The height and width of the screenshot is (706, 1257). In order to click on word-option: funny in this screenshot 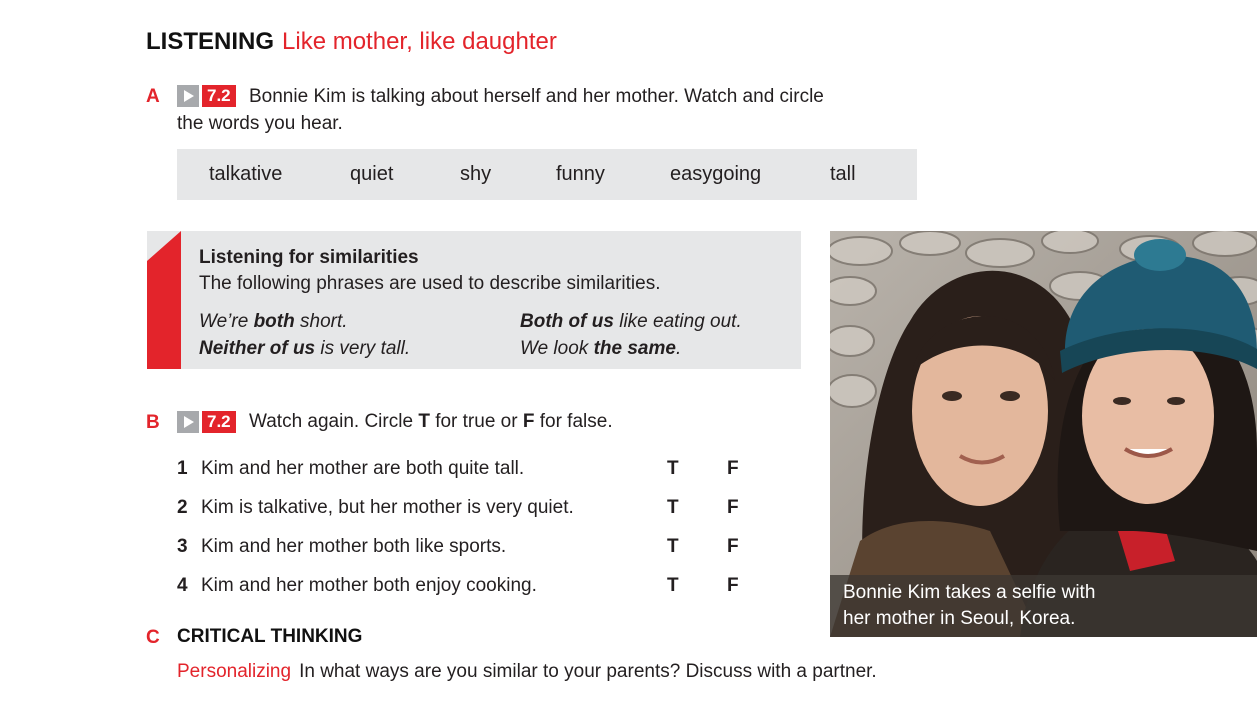, I will do `click(580, 174)`.